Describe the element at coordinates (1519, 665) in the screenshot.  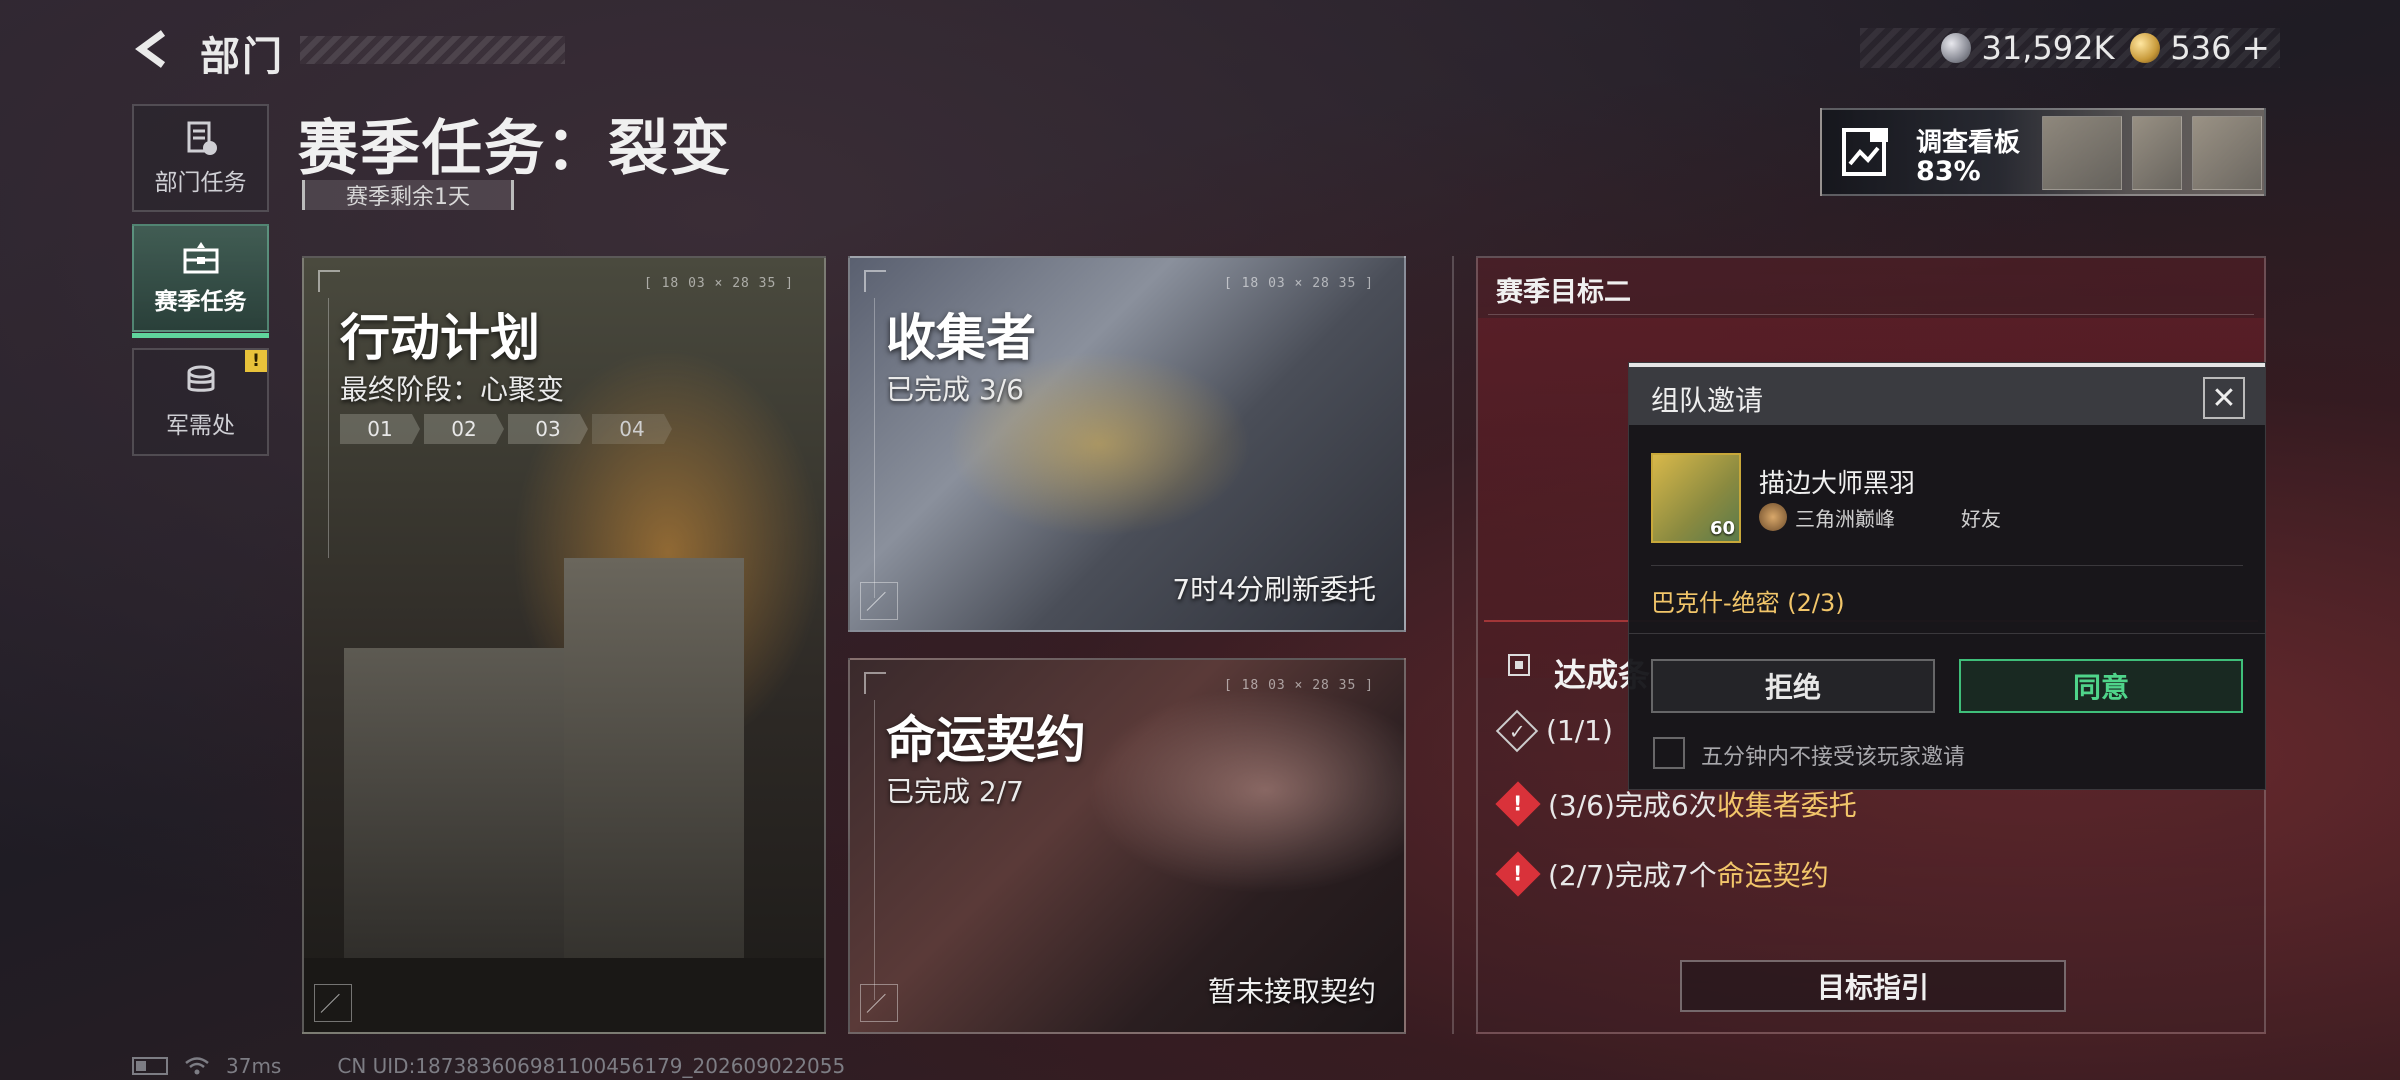
I see `condition-icon` at that location.